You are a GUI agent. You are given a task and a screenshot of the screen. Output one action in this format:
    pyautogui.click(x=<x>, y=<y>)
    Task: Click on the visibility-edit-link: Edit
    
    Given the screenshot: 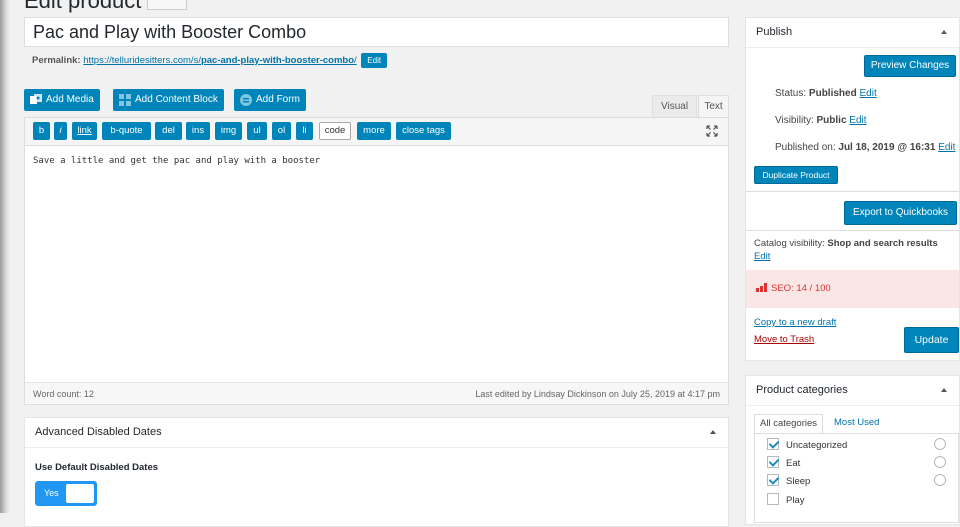 What is the action you would take?
    pyautogui.click(x=857, y=120)
    